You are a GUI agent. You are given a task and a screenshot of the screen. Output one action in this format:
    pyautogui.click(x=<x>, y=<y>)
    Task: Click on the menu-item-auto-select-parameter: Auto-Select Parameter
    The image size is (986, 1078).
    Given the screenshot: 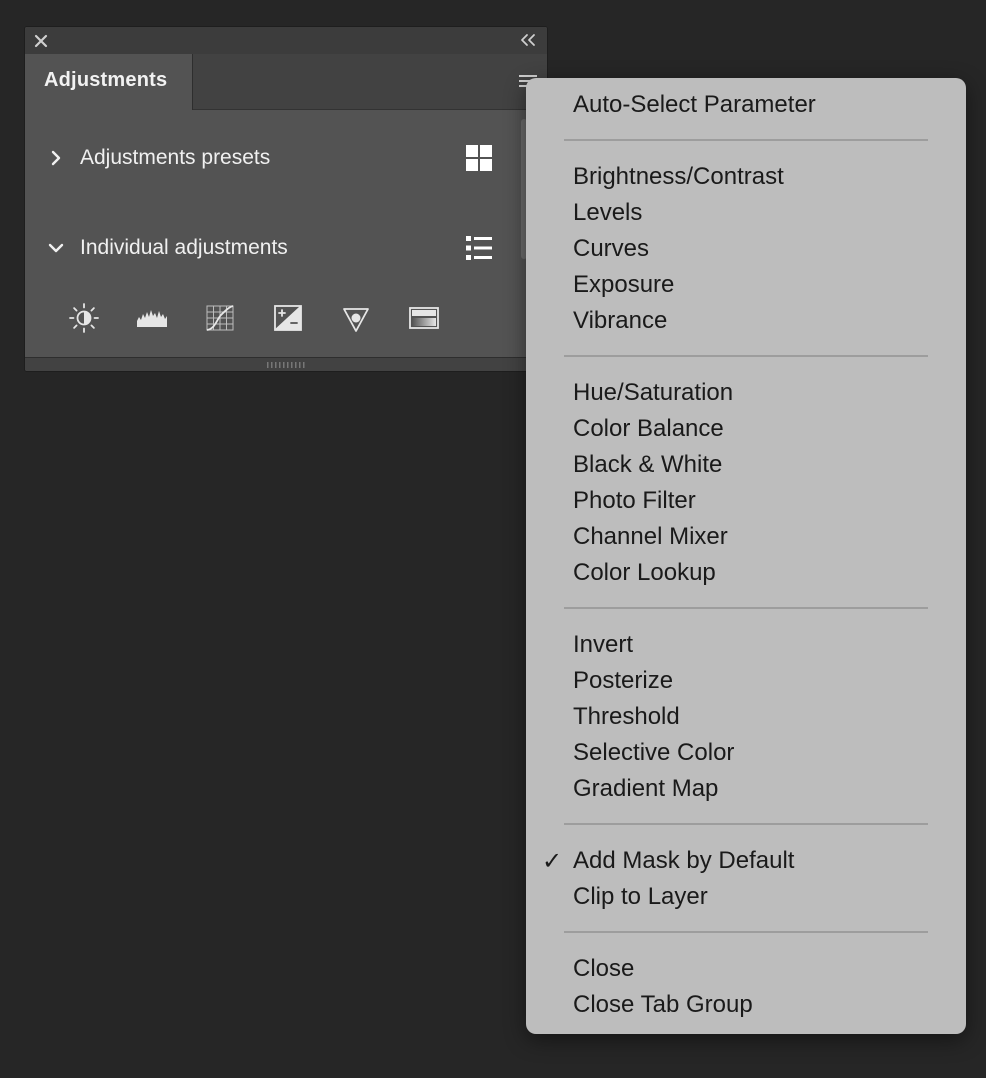 What is the action you would take?
    pyautogui.click(x=694, y=105)
    